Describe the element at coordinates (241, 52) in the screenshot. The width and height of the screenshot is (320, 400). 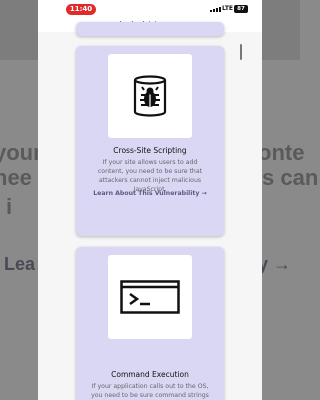
I see `scrollbar` at that location.